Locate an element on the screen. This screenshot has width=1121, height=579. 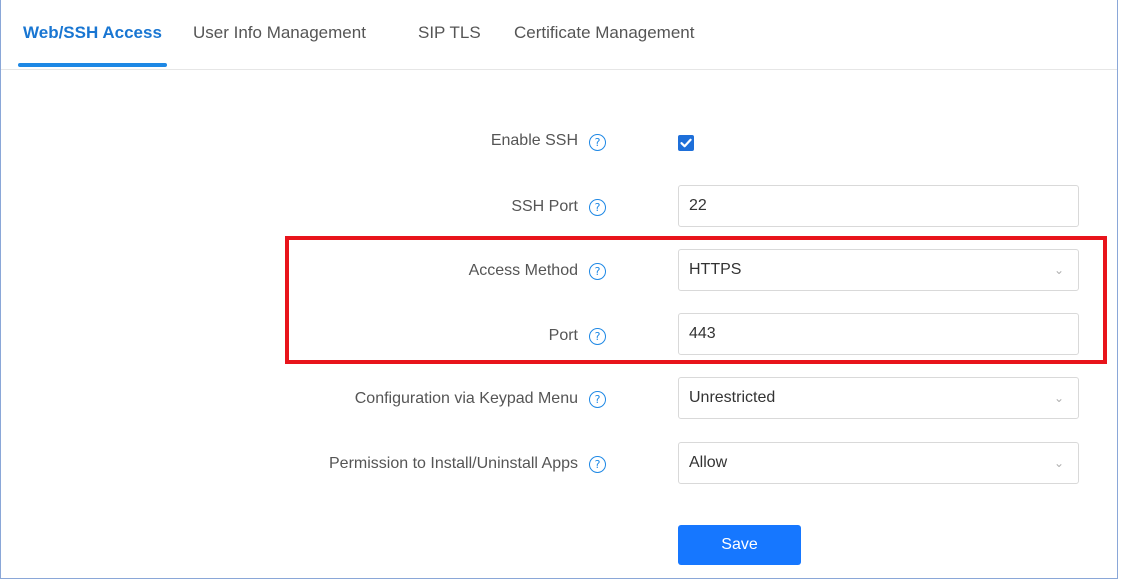
tab-user-info-management: User Info Management is located at coordinates (279, 35).